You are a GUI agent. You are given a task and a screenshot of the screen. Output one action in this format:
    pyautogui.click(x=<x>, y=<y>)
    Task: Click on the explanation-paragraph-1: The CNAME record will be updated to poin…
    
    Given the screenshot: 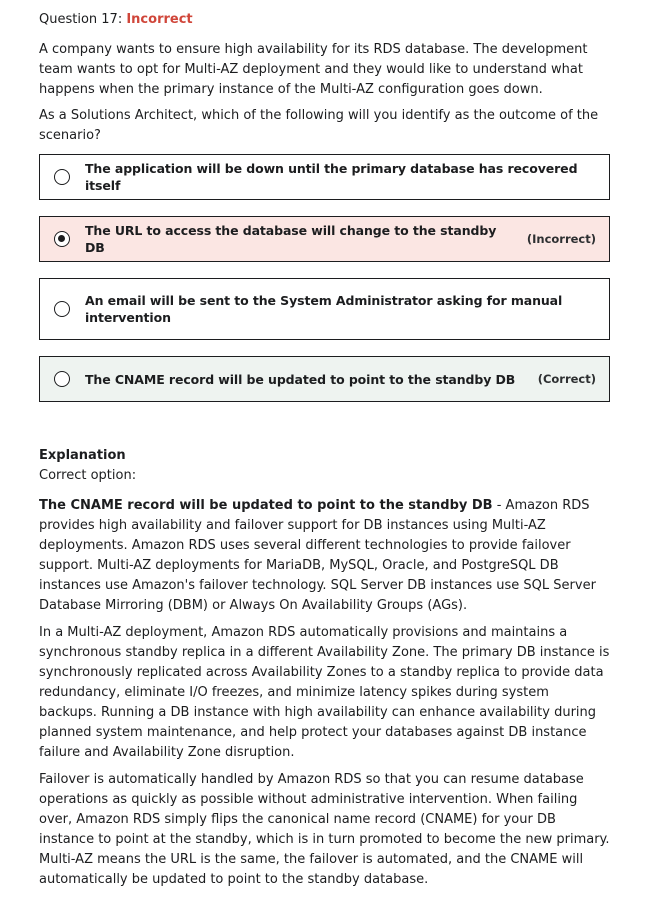 What is the action you would take?
    pyautogui.click(x=324, y=556)
    